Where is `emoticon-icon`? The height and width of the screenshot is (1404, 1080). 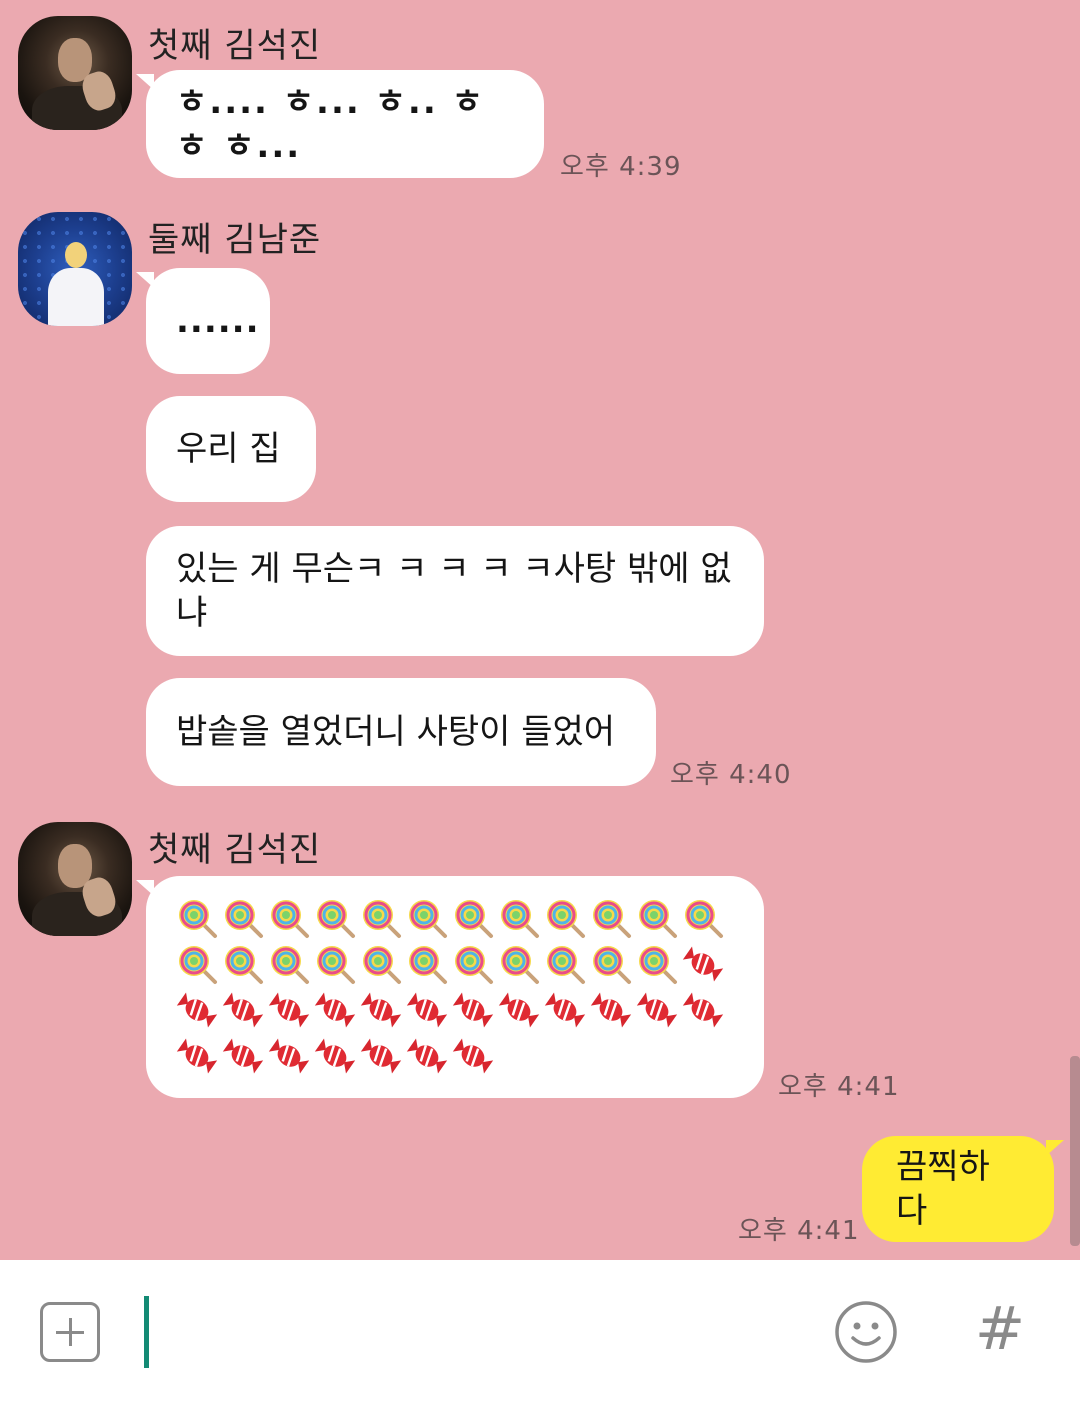
emoticon-icon is located at coordinates (866, 1332).